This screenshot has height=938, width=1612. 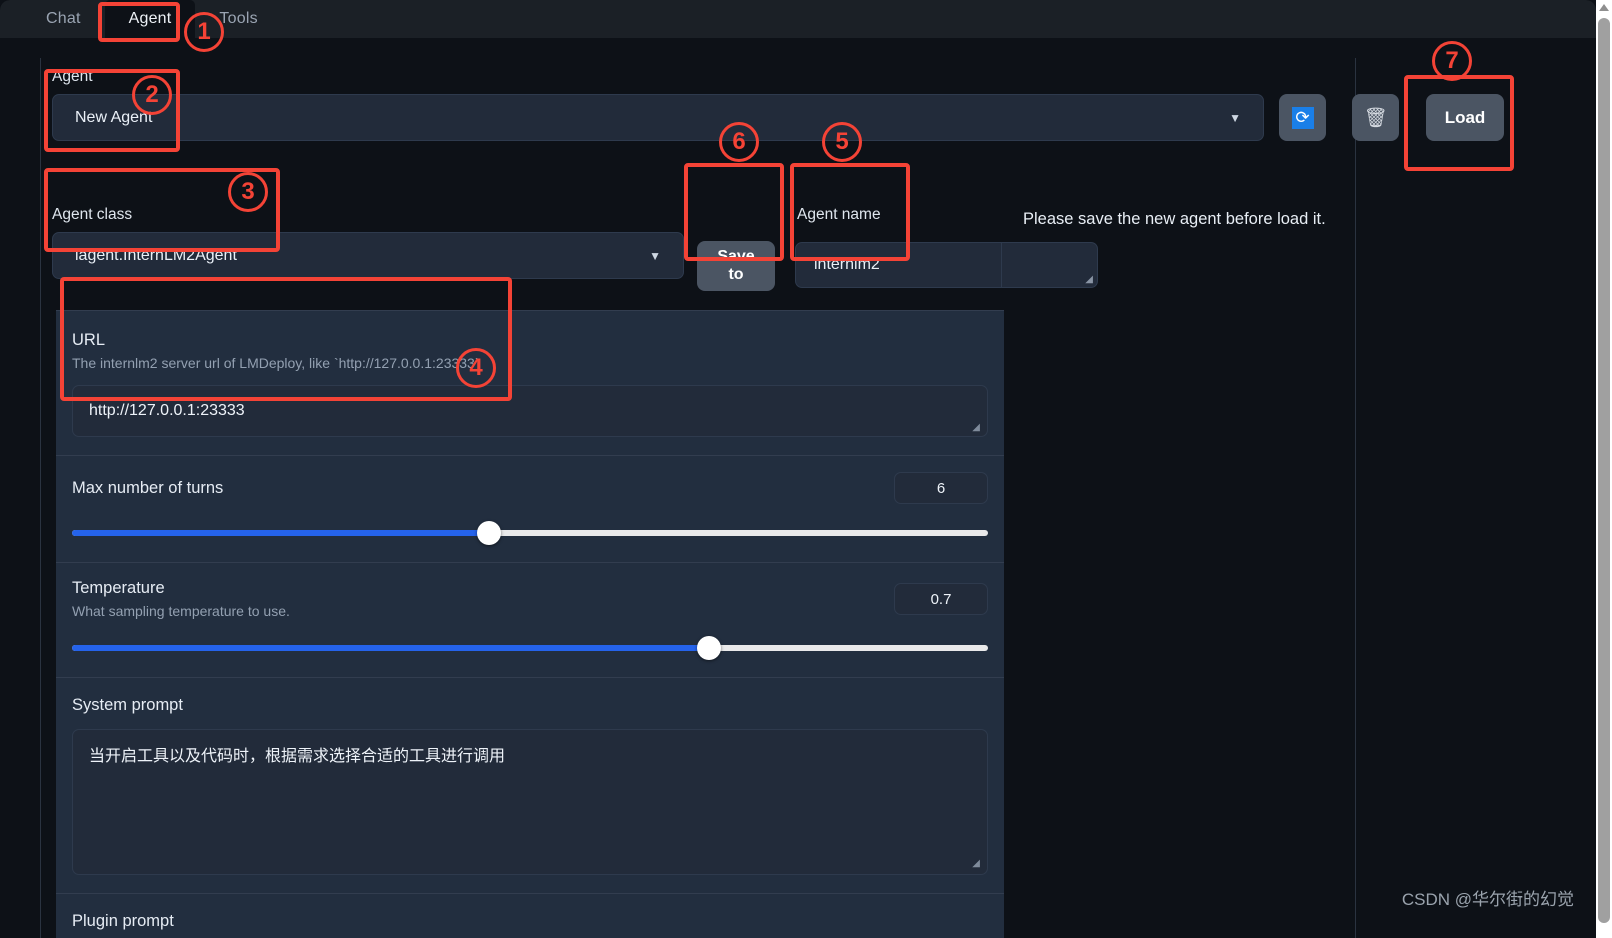 I want to click on load-button-label: Load, so click(x=1465, y=117).